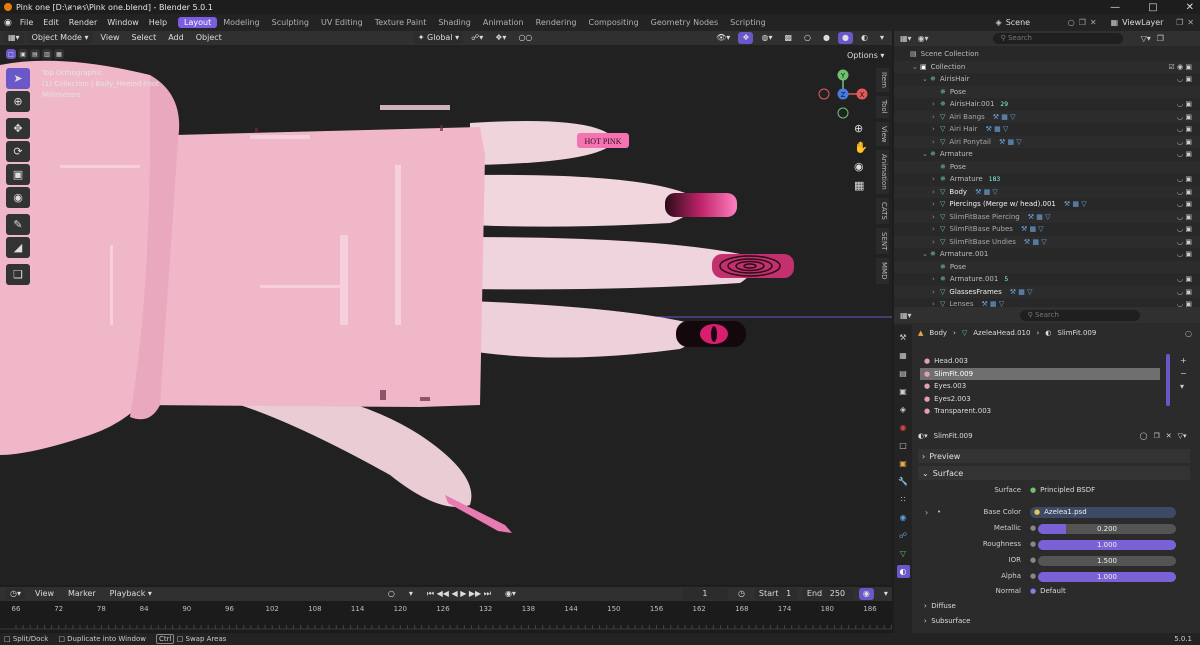 The image size is (1200, 645). I want to click on diffuse-panel: › Diffuse, so click(940, 606).